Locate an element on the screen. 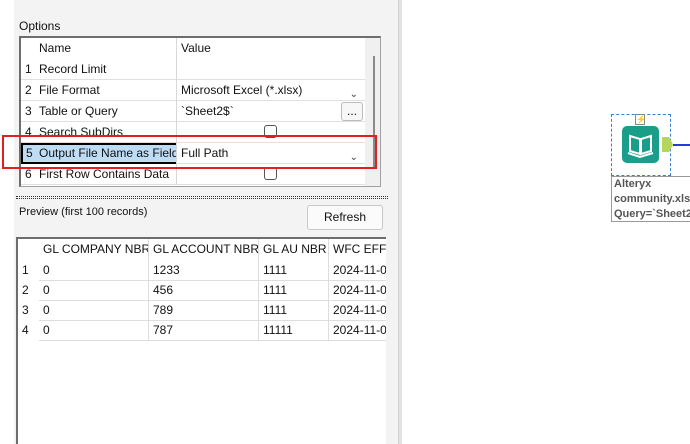 Image resolution: width=690 pixels, height=444 pixels. file-format-value: Microsoft Excel (*.xlsx) is located at coordinates (242, 90).